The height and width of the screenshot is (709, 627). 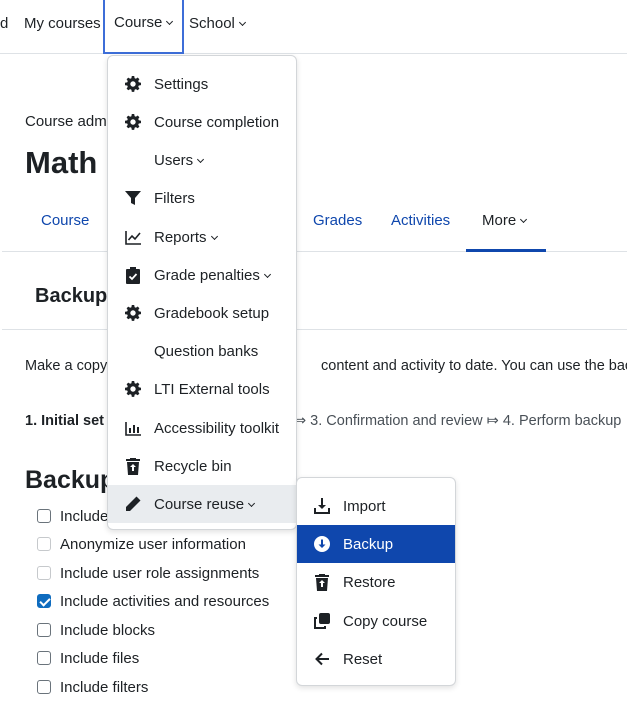 I want to click on tab-more: More, so click(x=506, y=221).